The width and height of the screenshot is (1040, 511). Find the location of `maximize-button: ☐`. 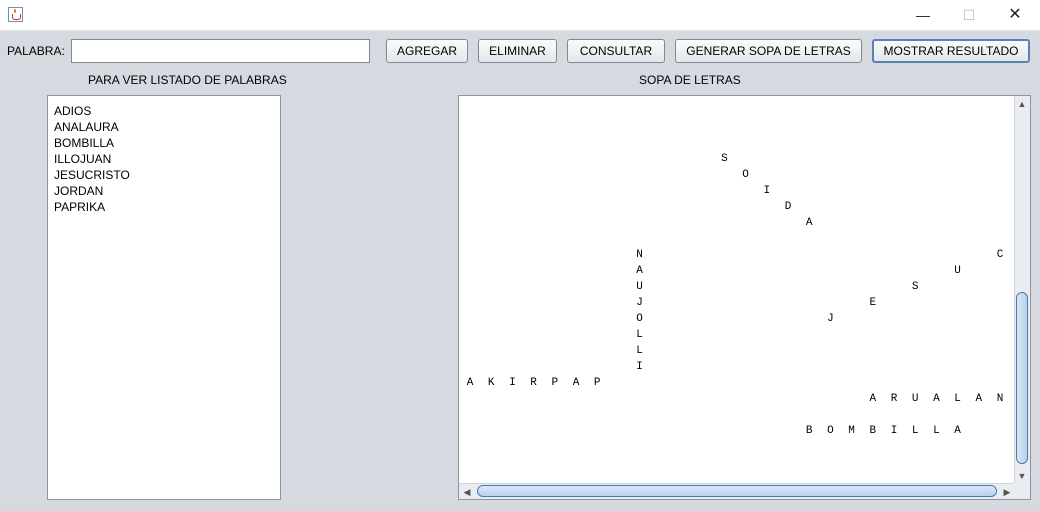

maximize-button: ☐ is located at coordinates (969, 15).